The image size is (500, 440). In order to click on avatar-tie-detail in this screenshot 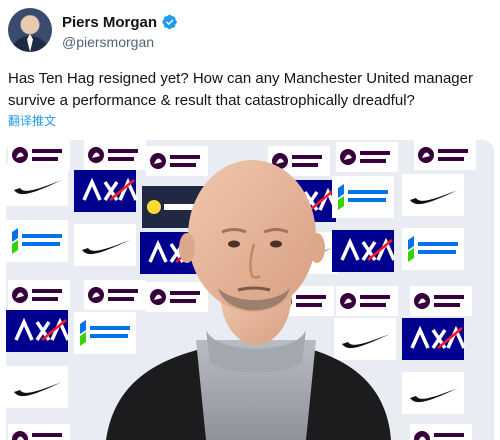, I will do `click(30, 43)`.